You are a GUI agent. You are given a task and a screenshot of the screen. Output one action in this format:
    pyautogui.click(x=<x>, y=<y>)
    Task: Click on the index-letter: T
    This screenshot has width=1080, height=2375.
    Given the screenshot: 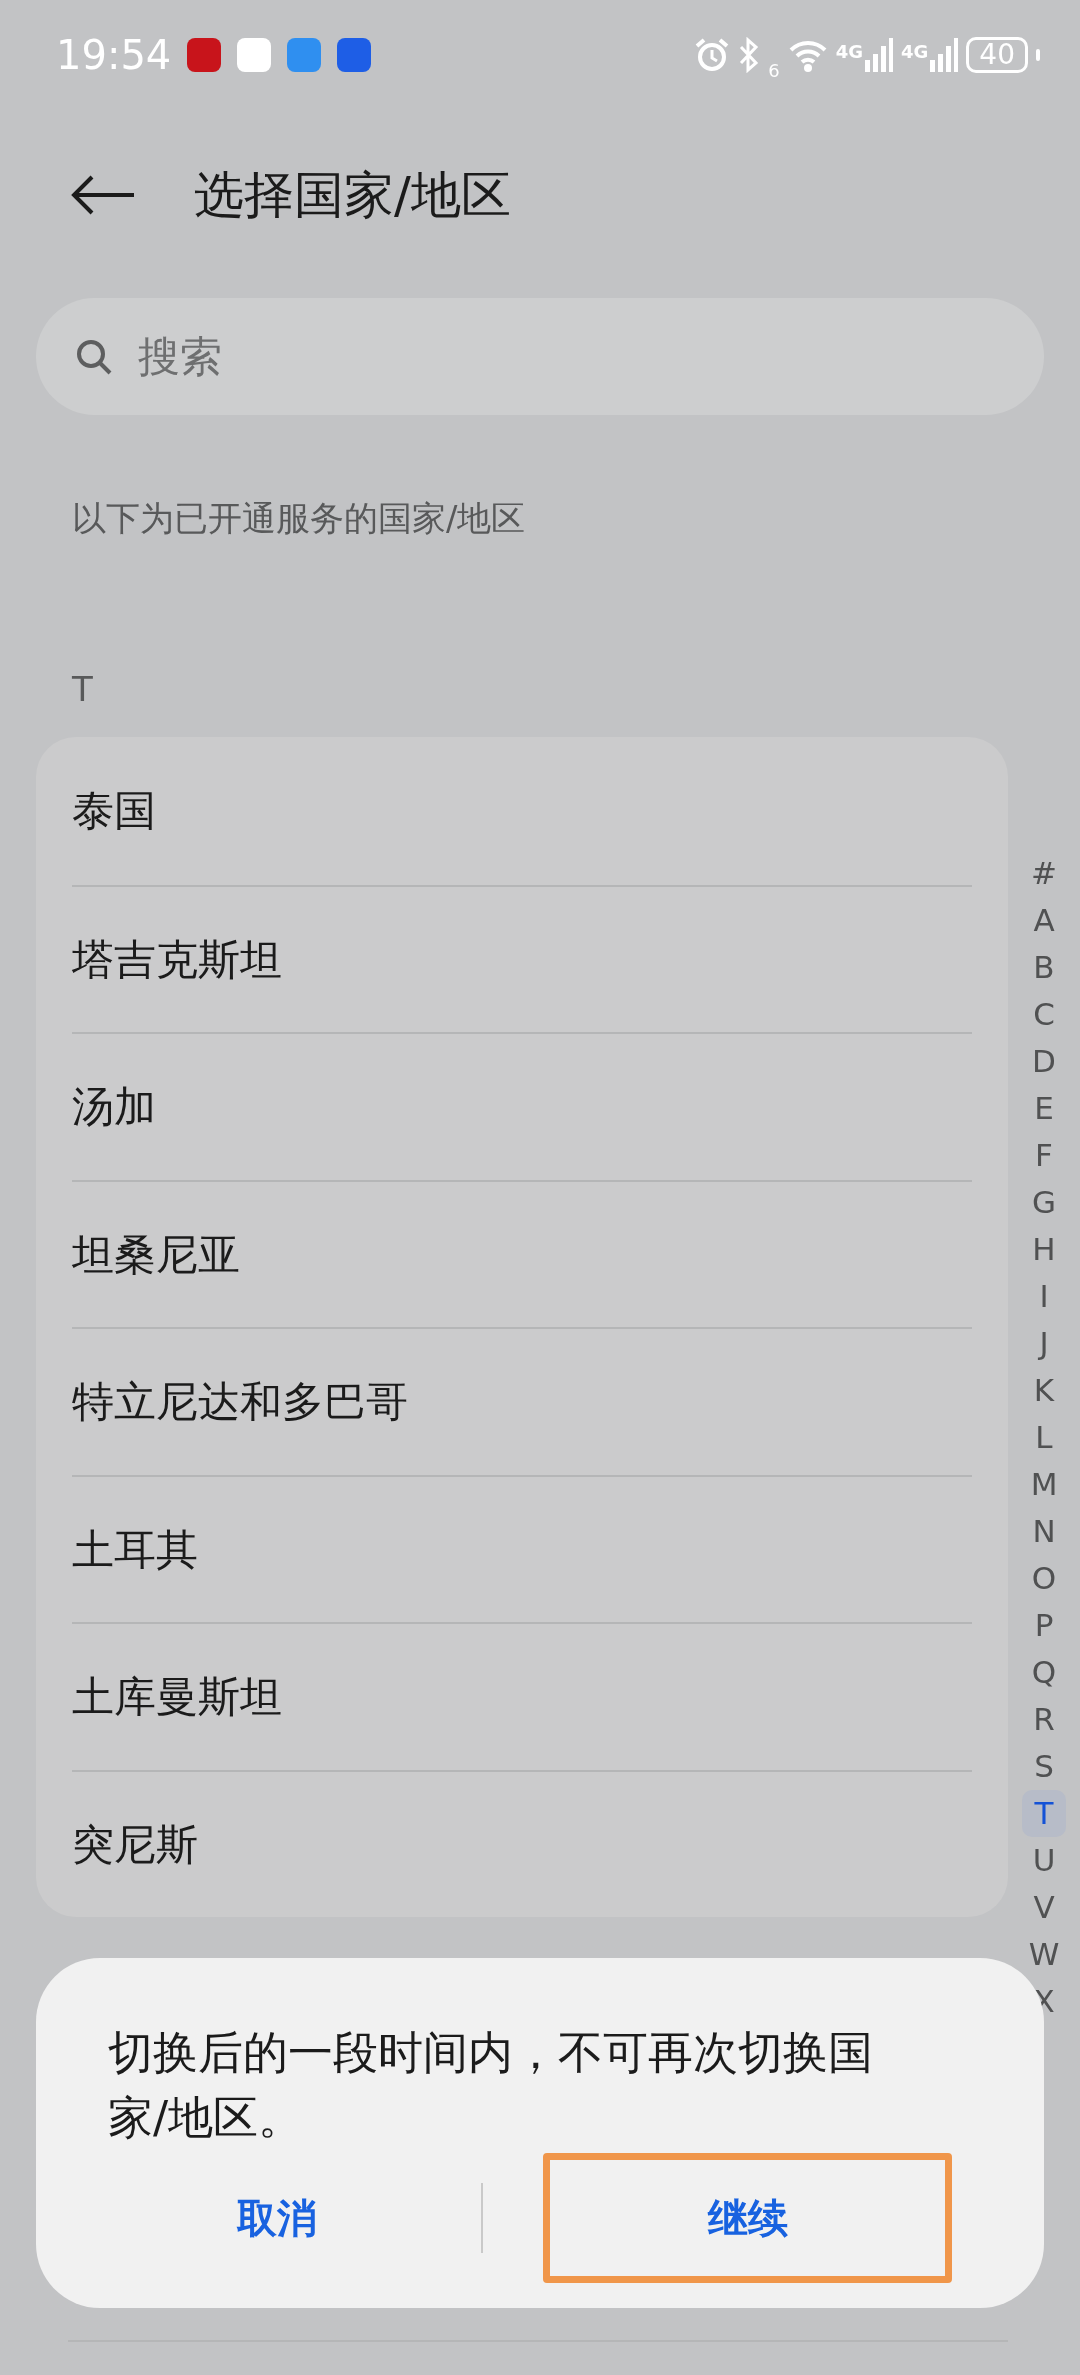 What is the action you would take?
    pyautogui.click(x=1044, y=1813)
    